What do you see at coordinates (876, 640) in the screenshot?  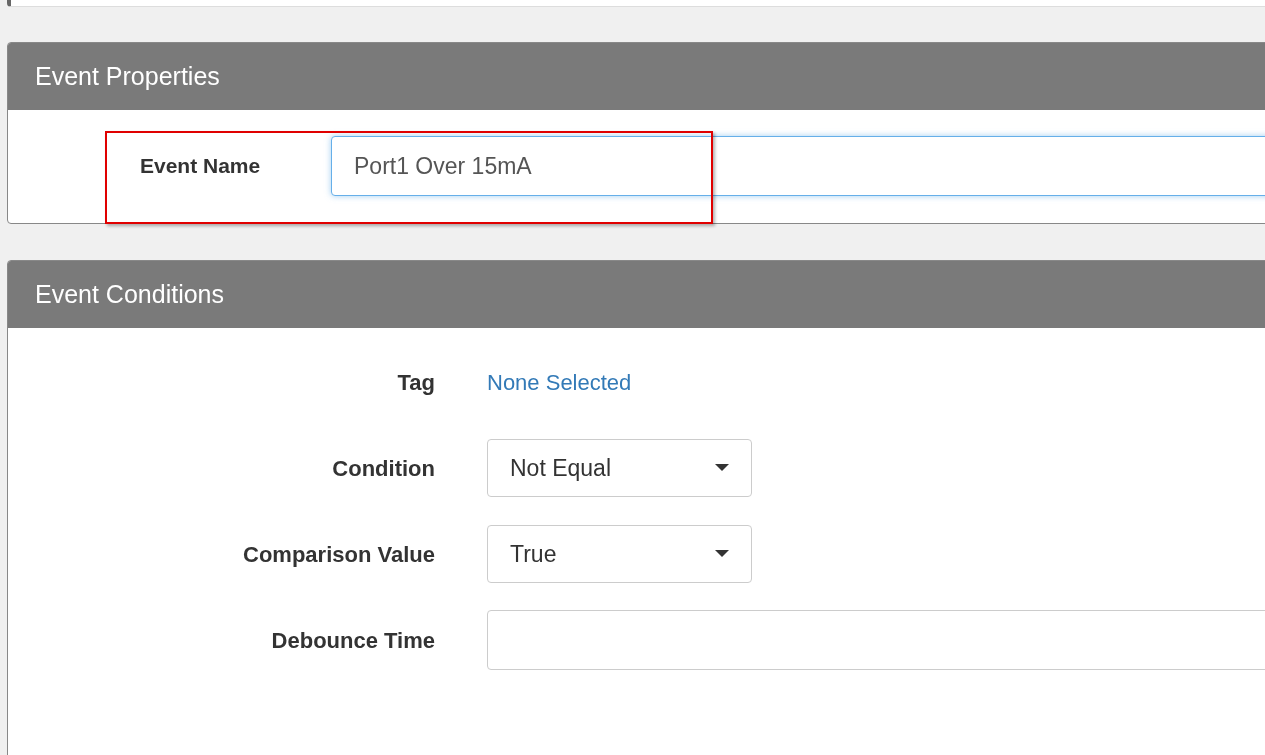 I see `input-field` at bounding box center [876, 640].